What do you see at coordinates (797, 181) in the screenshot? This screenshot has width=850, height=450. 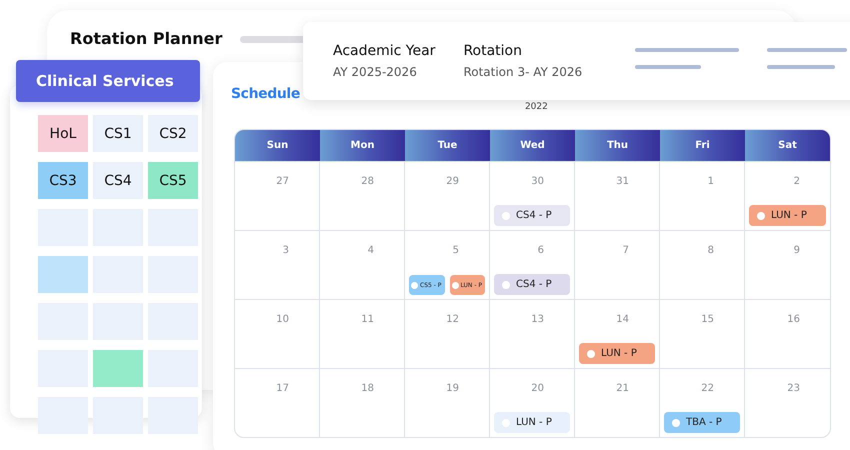 I see `day-number: 2` at bounding box center [797, 181].